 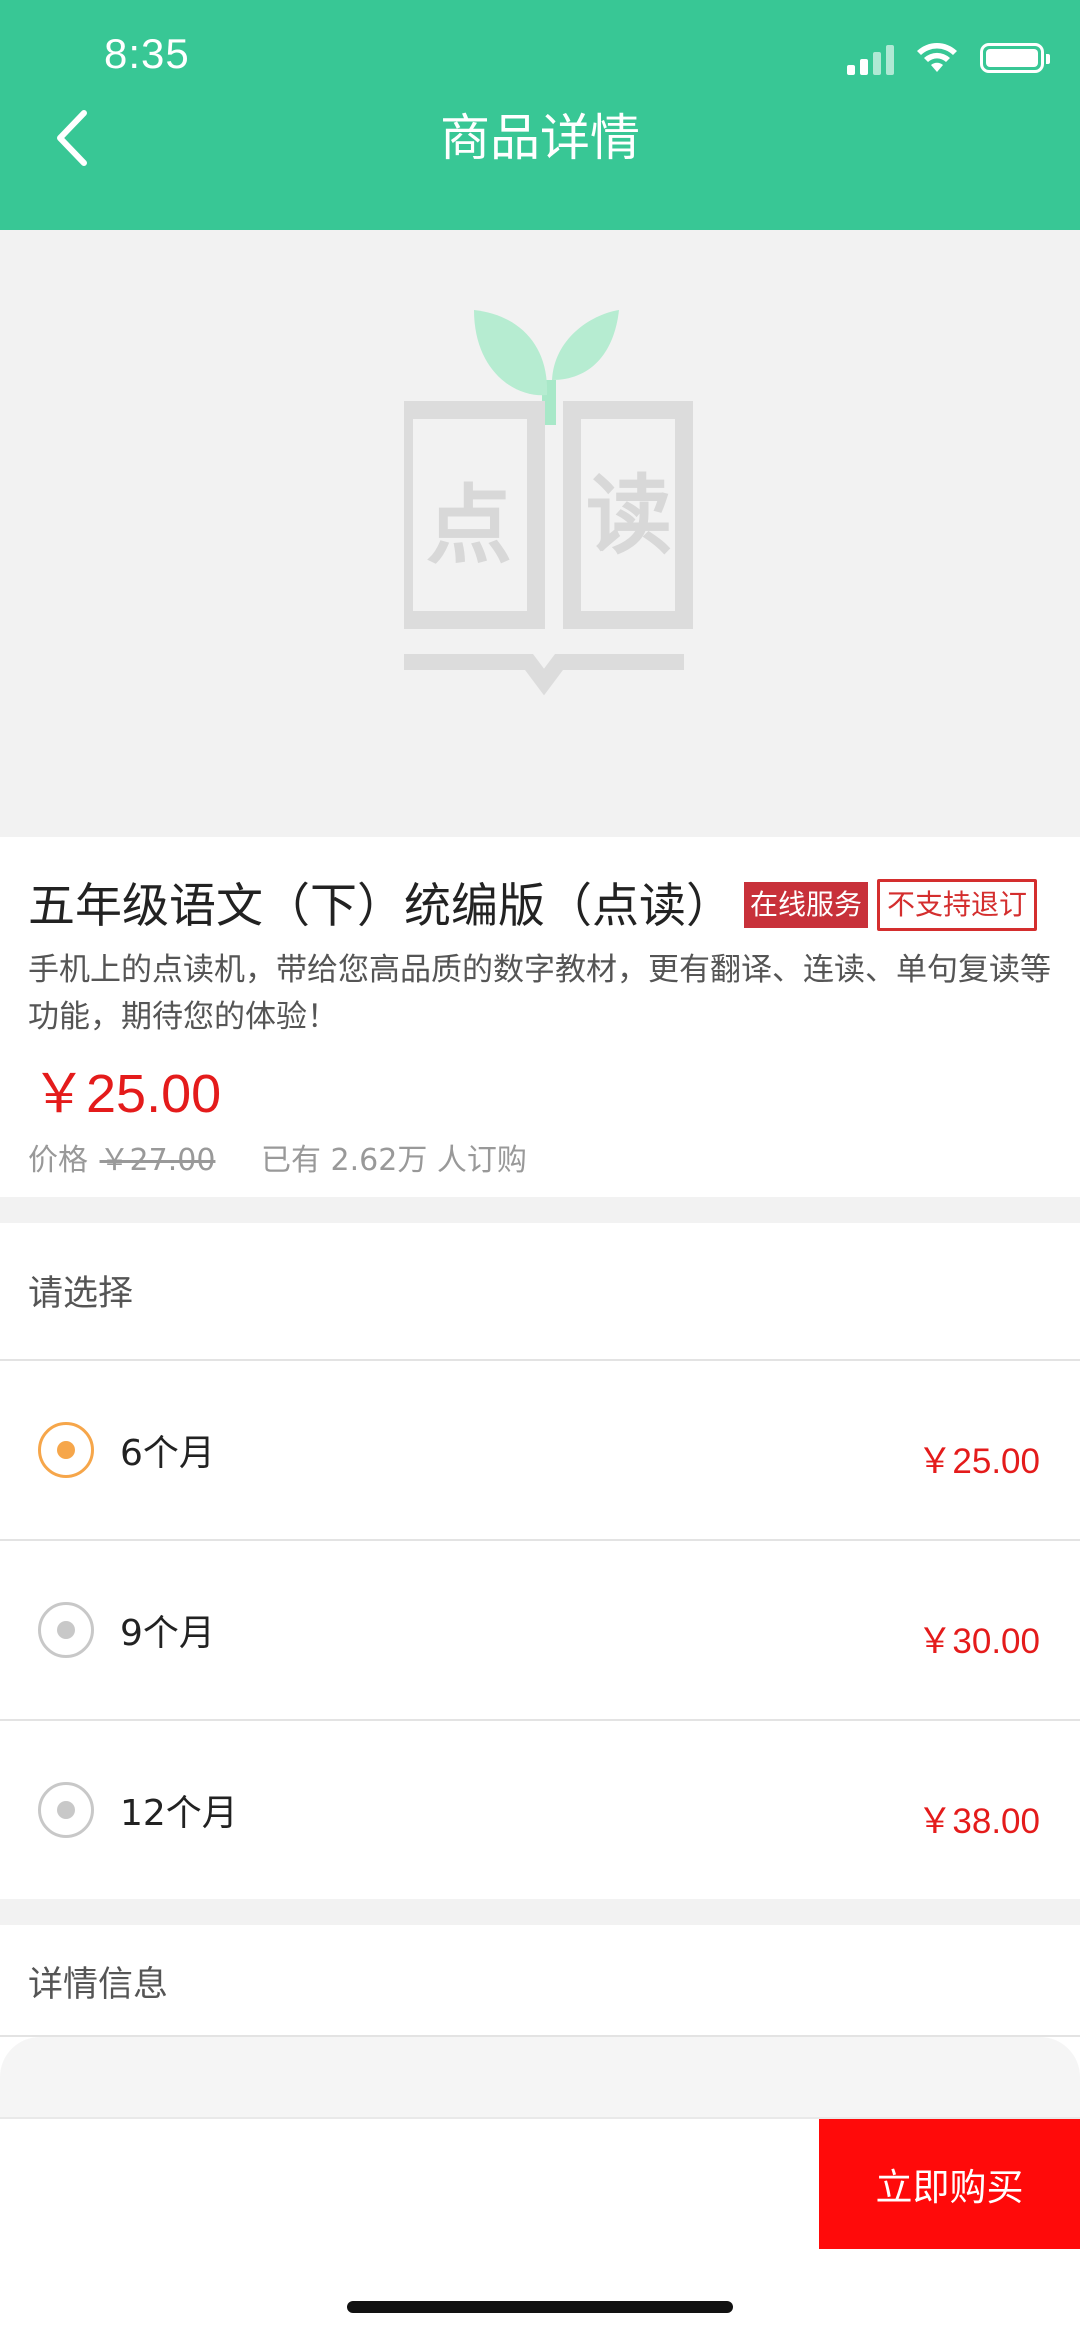 What do you see at coordinates (393, 1160) in the screenshot?
I see `sold-count: 已有 2.62万 人订购` at bounding box center [393, 1160].